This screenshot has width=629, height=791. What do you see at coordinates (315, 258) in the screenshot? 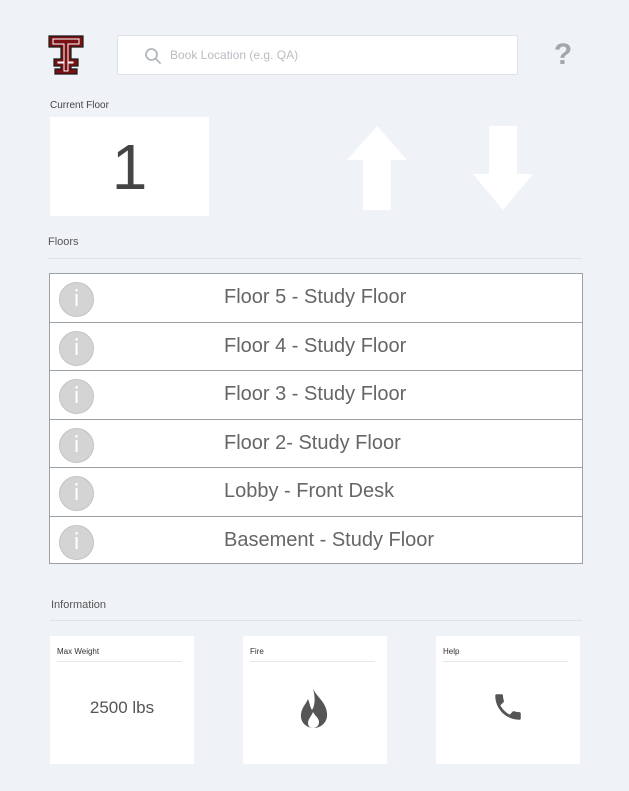
I see `floors-divider` at bounding box center [315, 258].